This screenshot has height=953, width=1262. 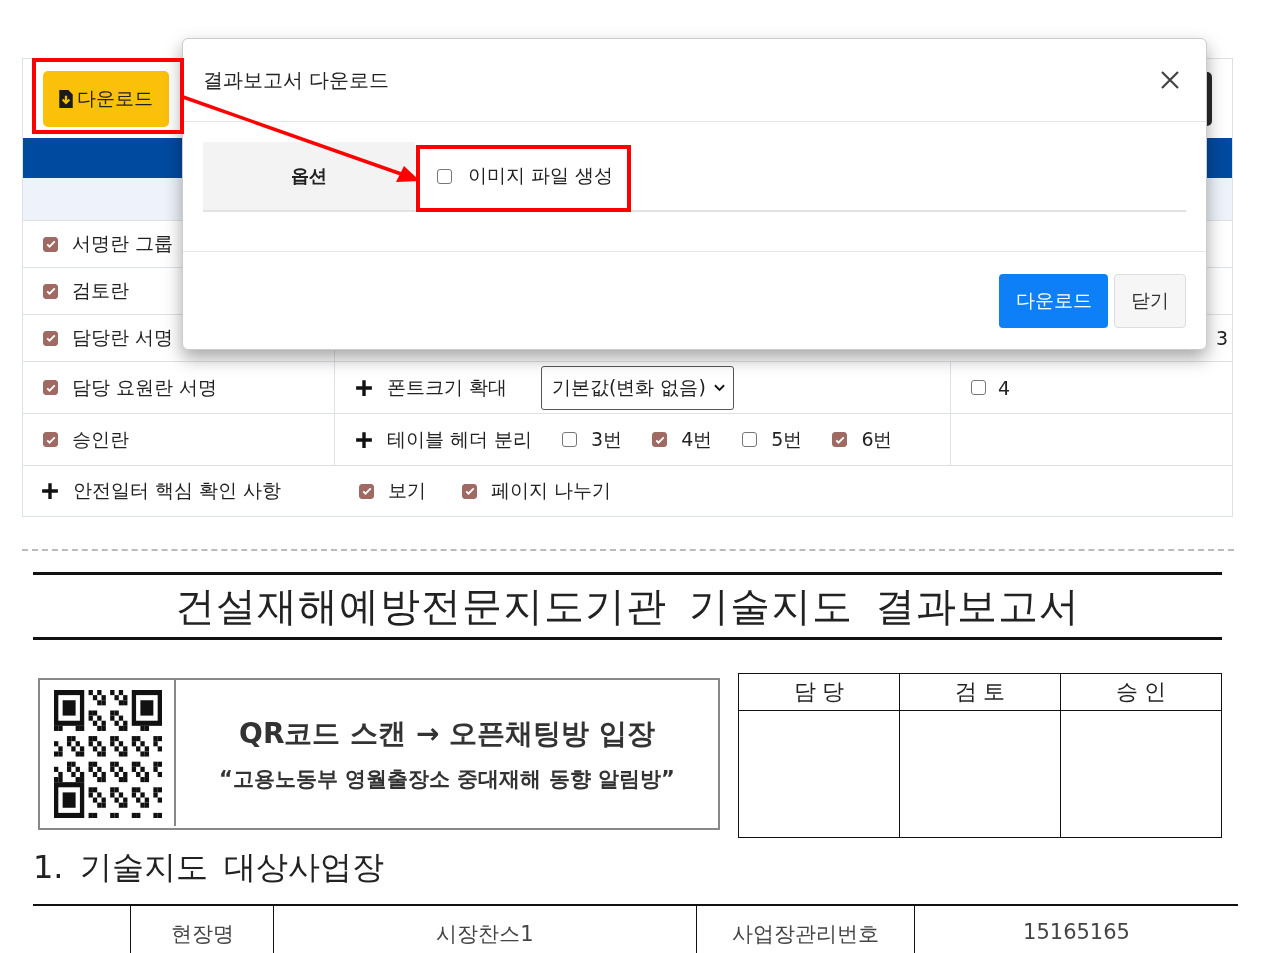 I want to click on option-label: 담당 요원란 서명, so click(x=145, y=387).